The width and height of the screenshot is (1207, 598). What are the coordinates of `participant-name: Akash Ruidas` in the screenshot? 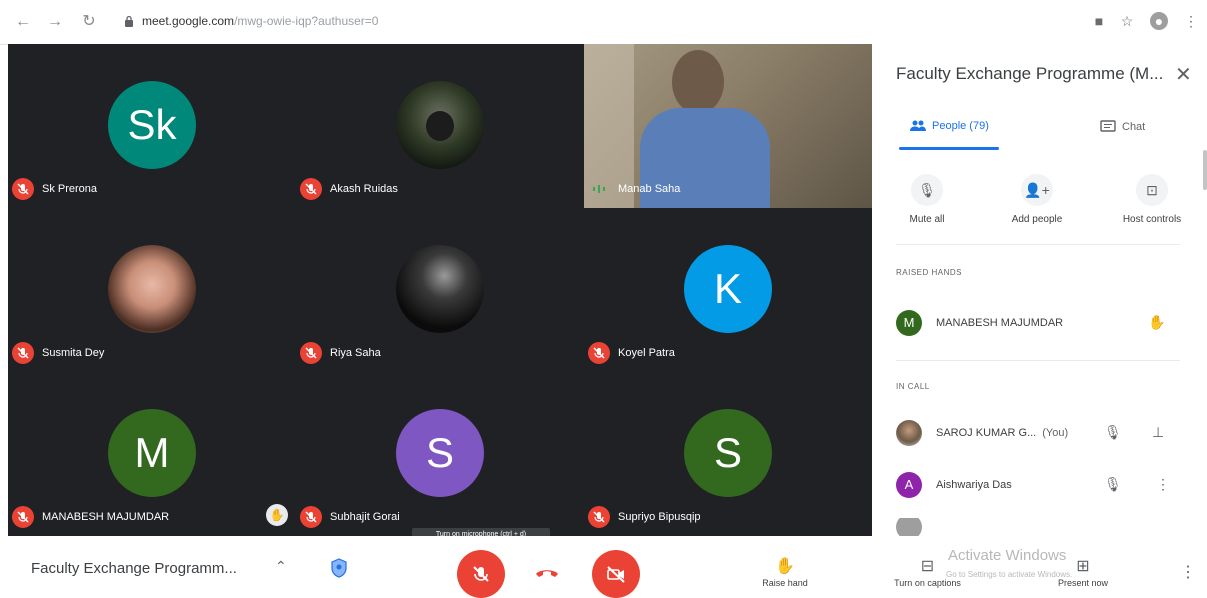 It's located at (364, 189).